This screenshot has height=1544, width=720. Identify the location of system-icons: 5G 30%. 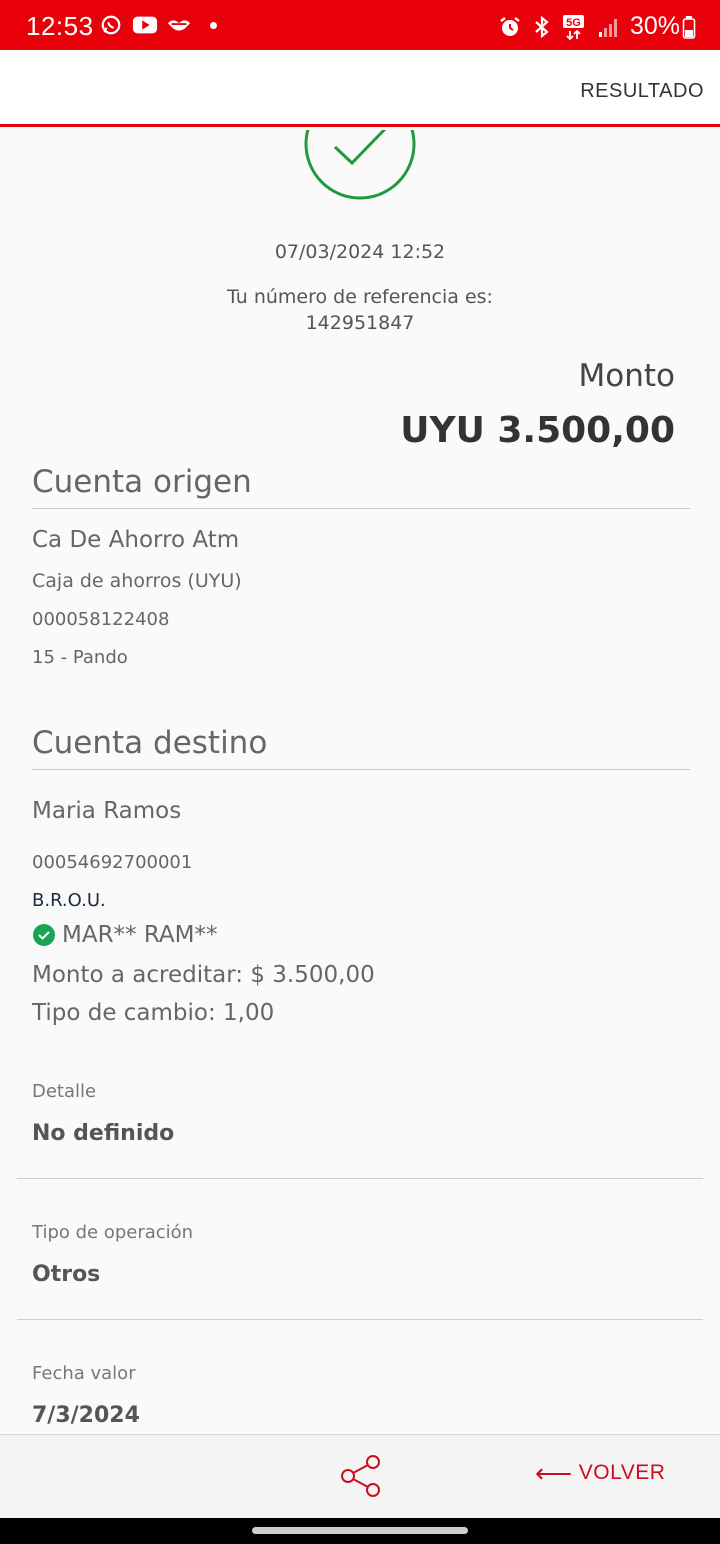
(597, 26).